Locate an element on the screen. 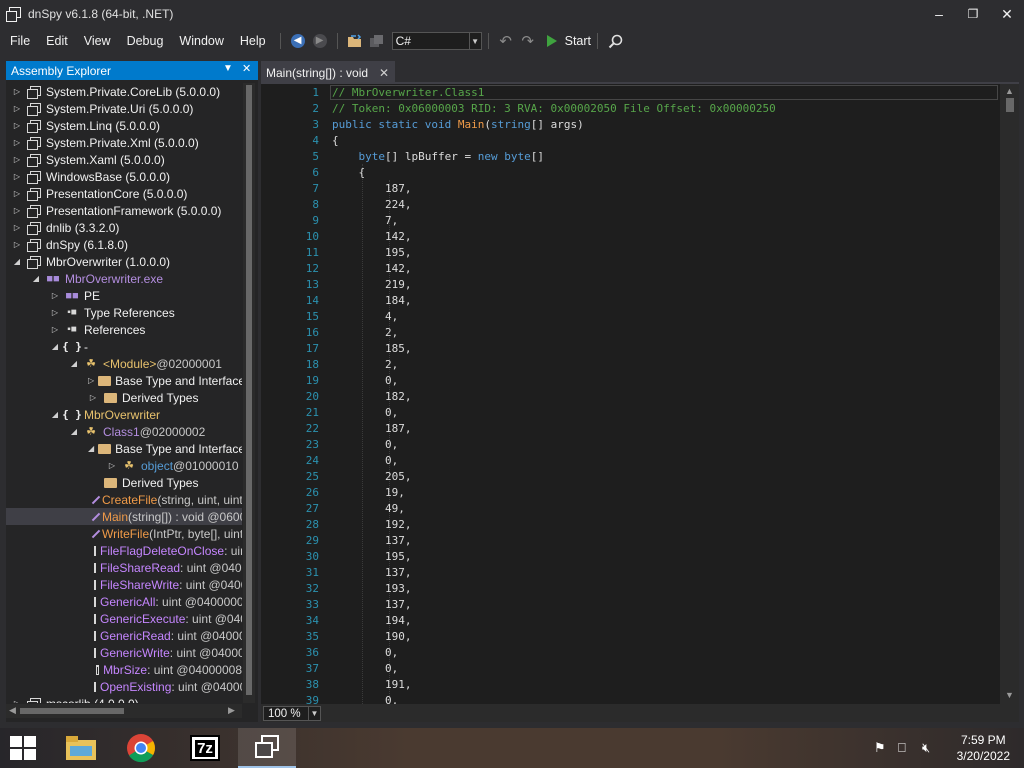  editor-vertical-scrollbar: ▲ ▼ is located at coordinates (1009, 394).